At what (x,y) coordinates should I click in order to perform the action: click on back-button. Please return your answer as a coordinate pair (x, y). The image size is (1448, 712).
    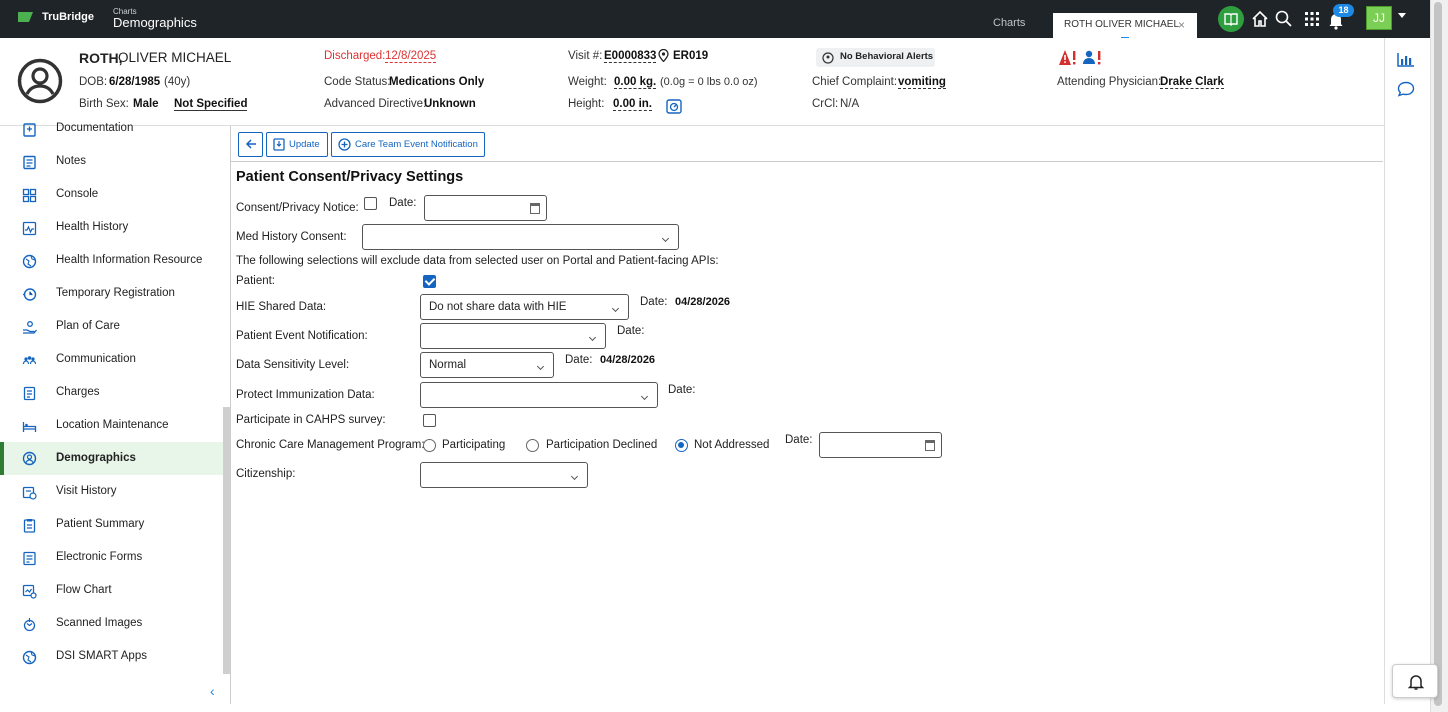
    Looking at the image, I should click on (250, 144).